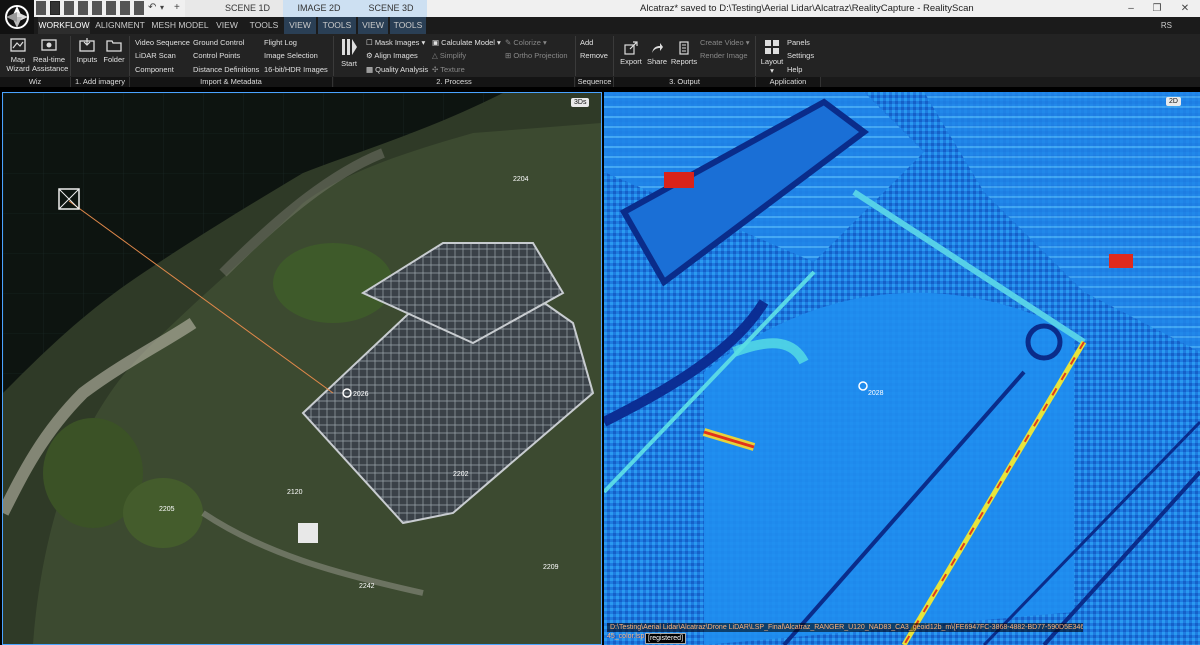 This screenshot has width=1200, height=645. Describe the element at coordinates (162, 43) in the screenshot. I see `video-sequence-button: Video Sequence` at that location.